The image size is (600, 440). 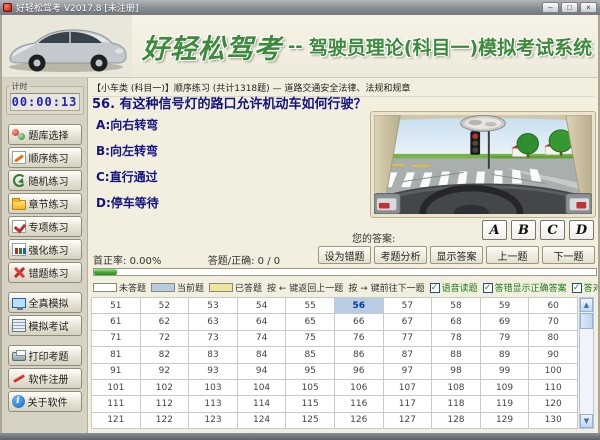 I want to click on sidebar-button-wrong-question-practice: 错题练习, so click(x=44, y=272).